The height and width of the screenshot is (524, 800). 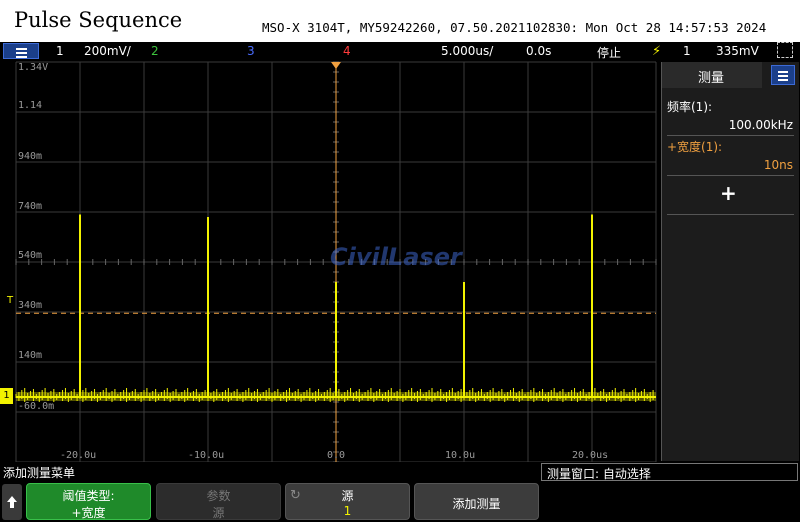 What do you see at coordinates (60, 51) in the screenshot?
I see `ch1-number: 1` at bounding box center [60, 51].